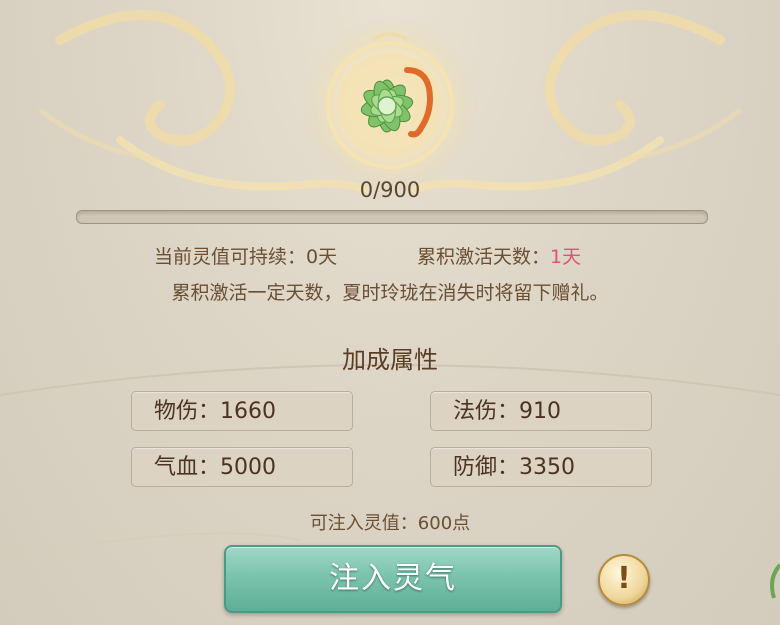  What do you see at coordinates (624, 580) in the screenshot?
I see `exclamation-icon: !` at bounding box center [624, 580].